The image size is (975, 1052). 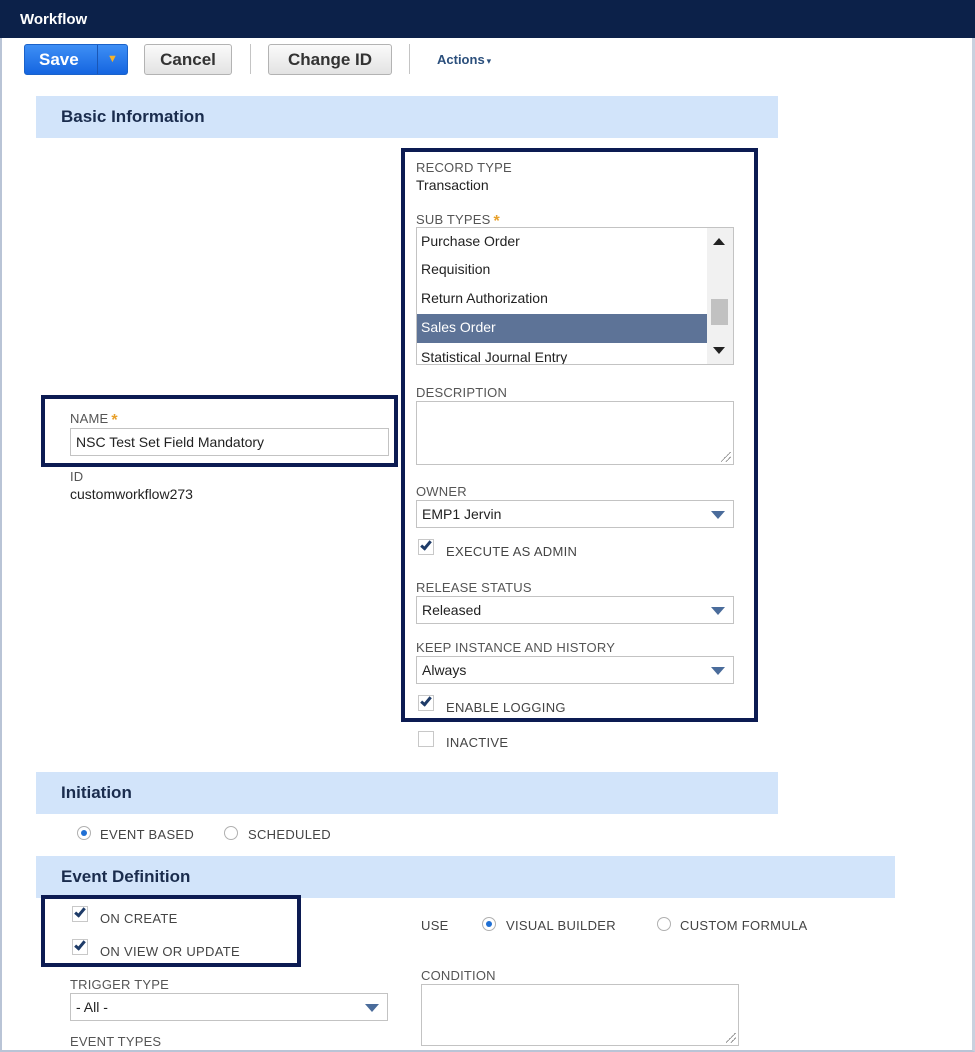 What do you see at coordinates (489, 924) in the screenshot?
I see `visual-builder-radio` at bounding box center [489, 924].